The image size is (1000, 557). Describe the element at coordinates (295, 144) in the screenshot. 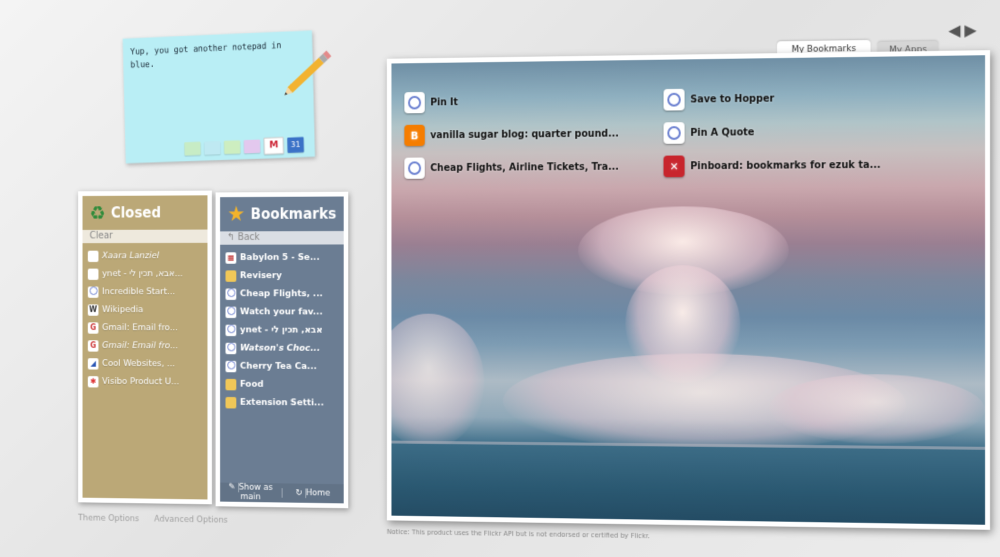

I see `calendar-icon: 31` at that location.